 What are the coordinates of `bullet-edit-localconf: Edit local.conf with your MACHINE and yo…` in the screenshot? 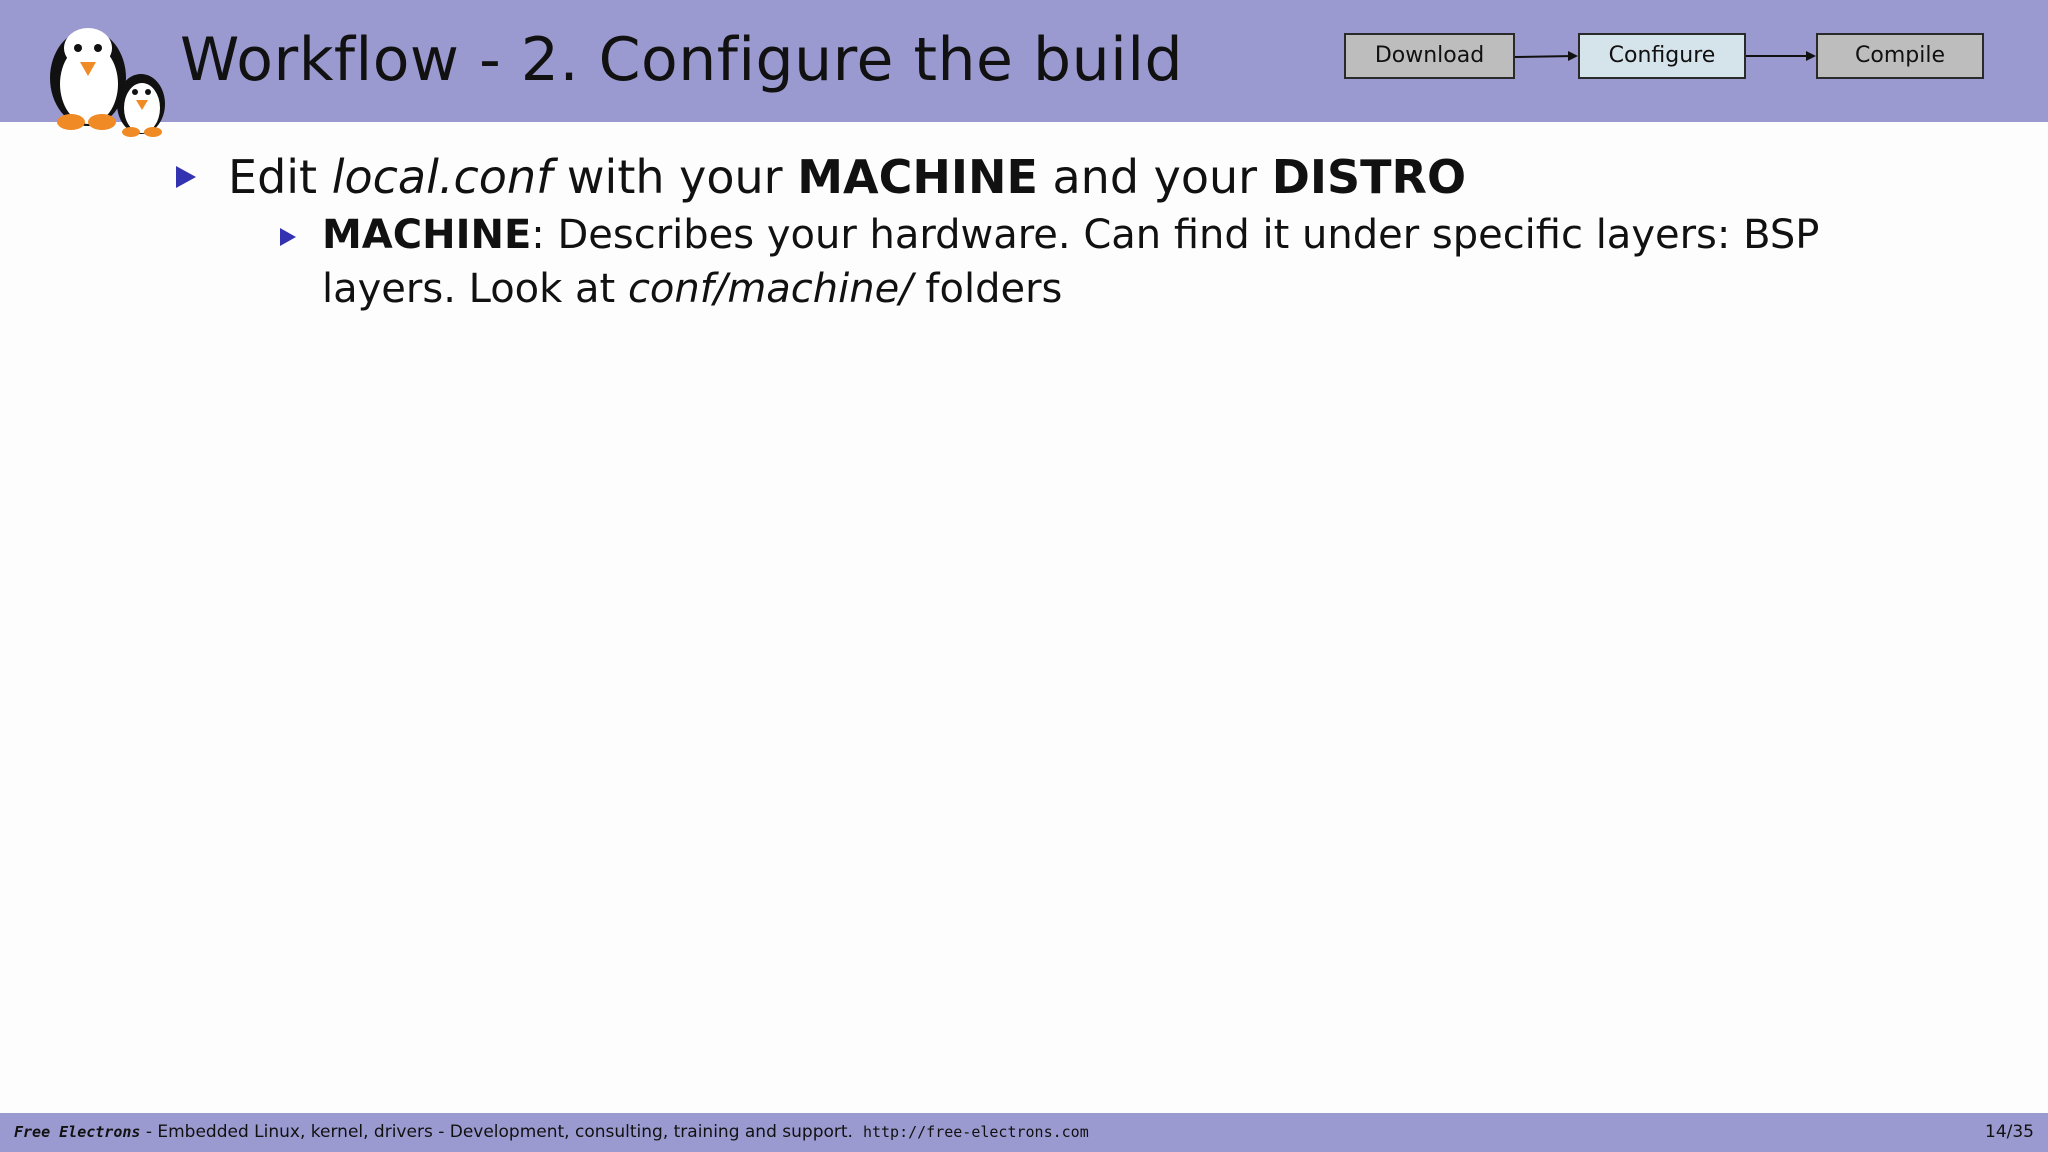 It's located at (821, 177).